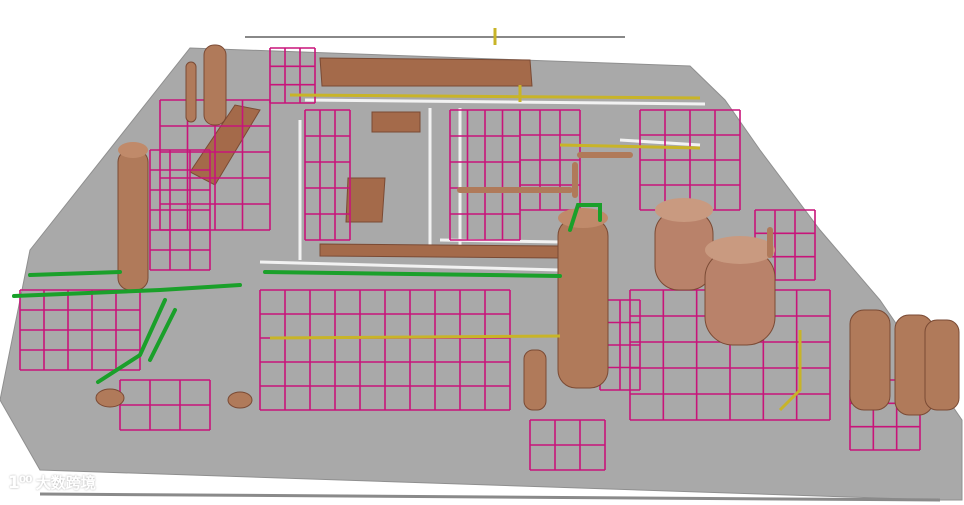  I want to click on watermark-text: 大数跨境, so click(65, 483).